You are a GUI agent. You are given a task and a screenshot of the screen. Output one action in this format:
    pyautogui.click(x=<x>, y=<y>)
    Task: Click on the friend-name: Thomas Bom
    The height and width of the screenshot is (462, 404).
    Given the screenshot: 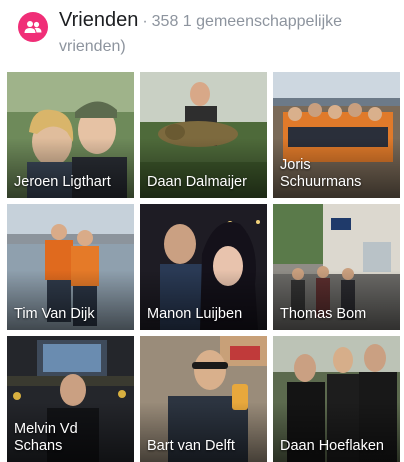 What is the action you would take?
    pyautogui.click(x=338, y=314)
    